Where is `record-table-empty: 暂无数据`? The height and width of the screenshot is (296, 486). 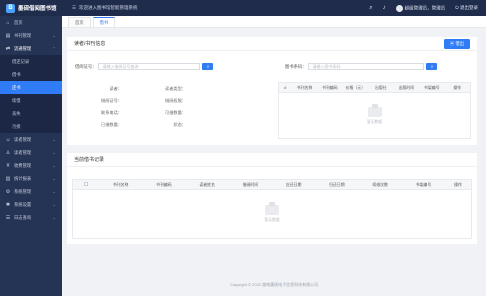
record-table-empty: 暂无数据 is located at coordinates (272, 214).